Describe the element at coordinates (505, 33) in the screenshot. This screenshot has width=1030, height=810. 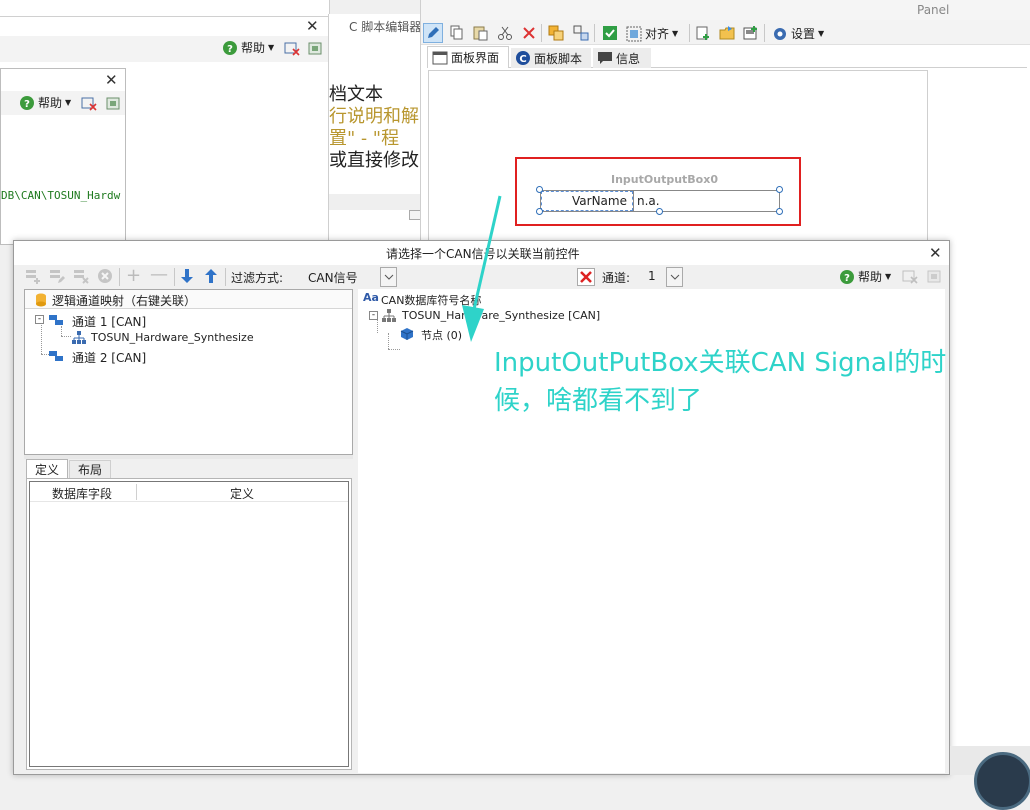
I see `cut-icon` at that location.